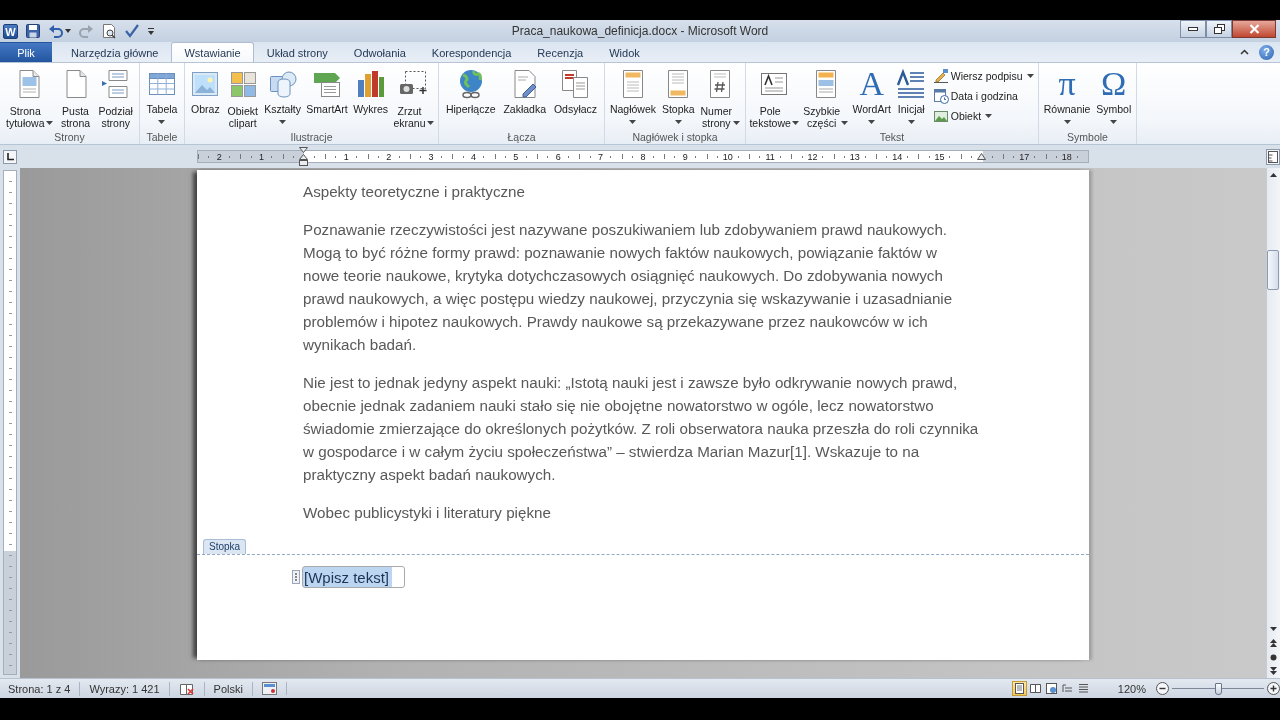  What do you see at coordinates (242, 98) in the screenshot?
I see `ribbon-button: Obiekt clipart` at bounding box center [242, 98].